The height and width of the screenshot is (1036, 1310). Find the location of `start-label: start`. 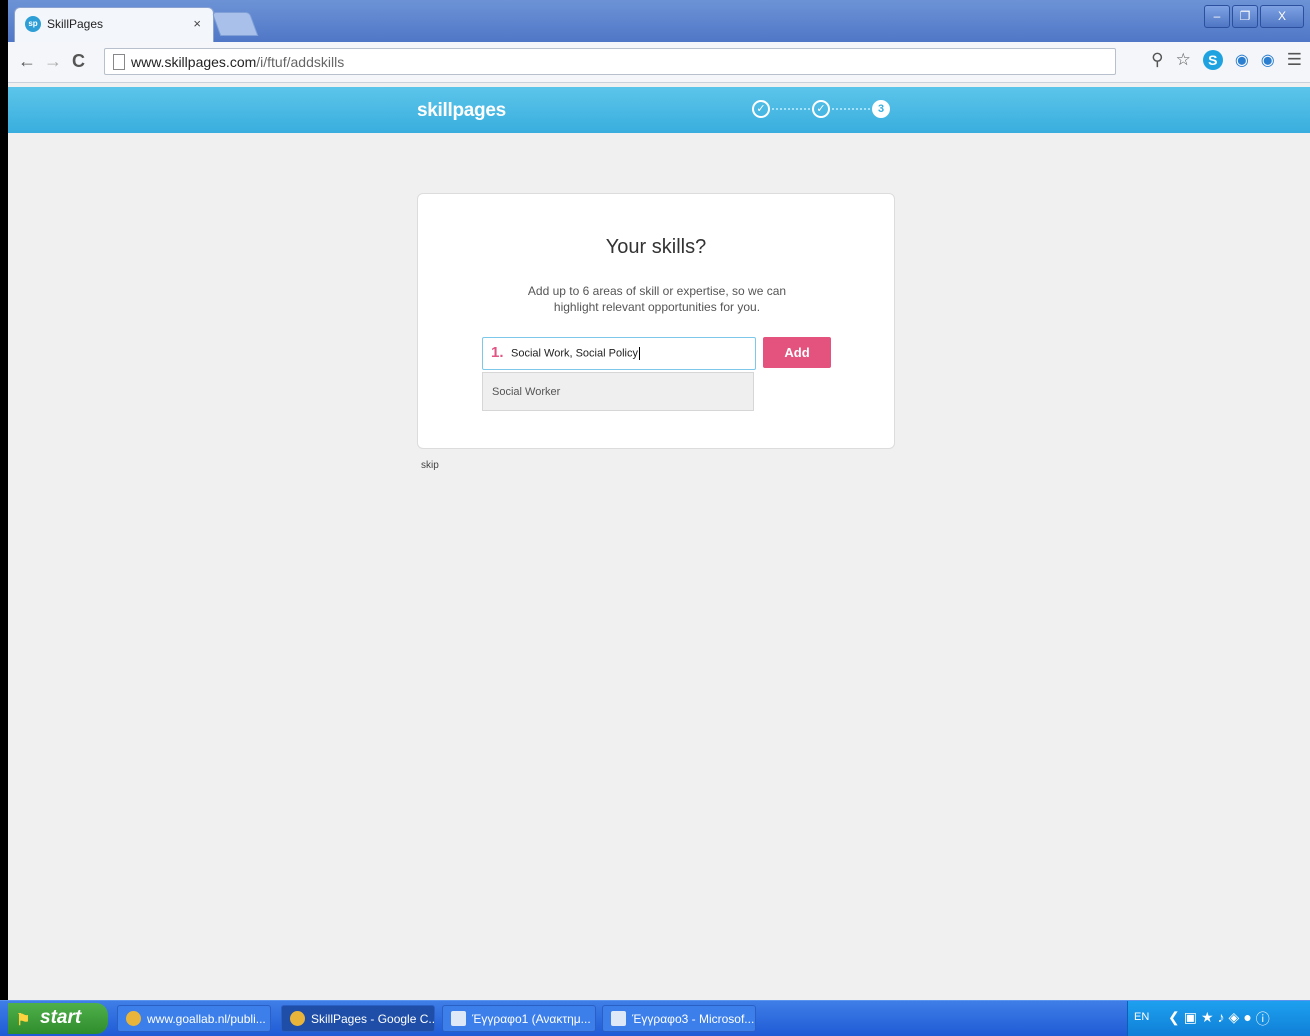

start-label: start is located at coordinates (61, 1017).